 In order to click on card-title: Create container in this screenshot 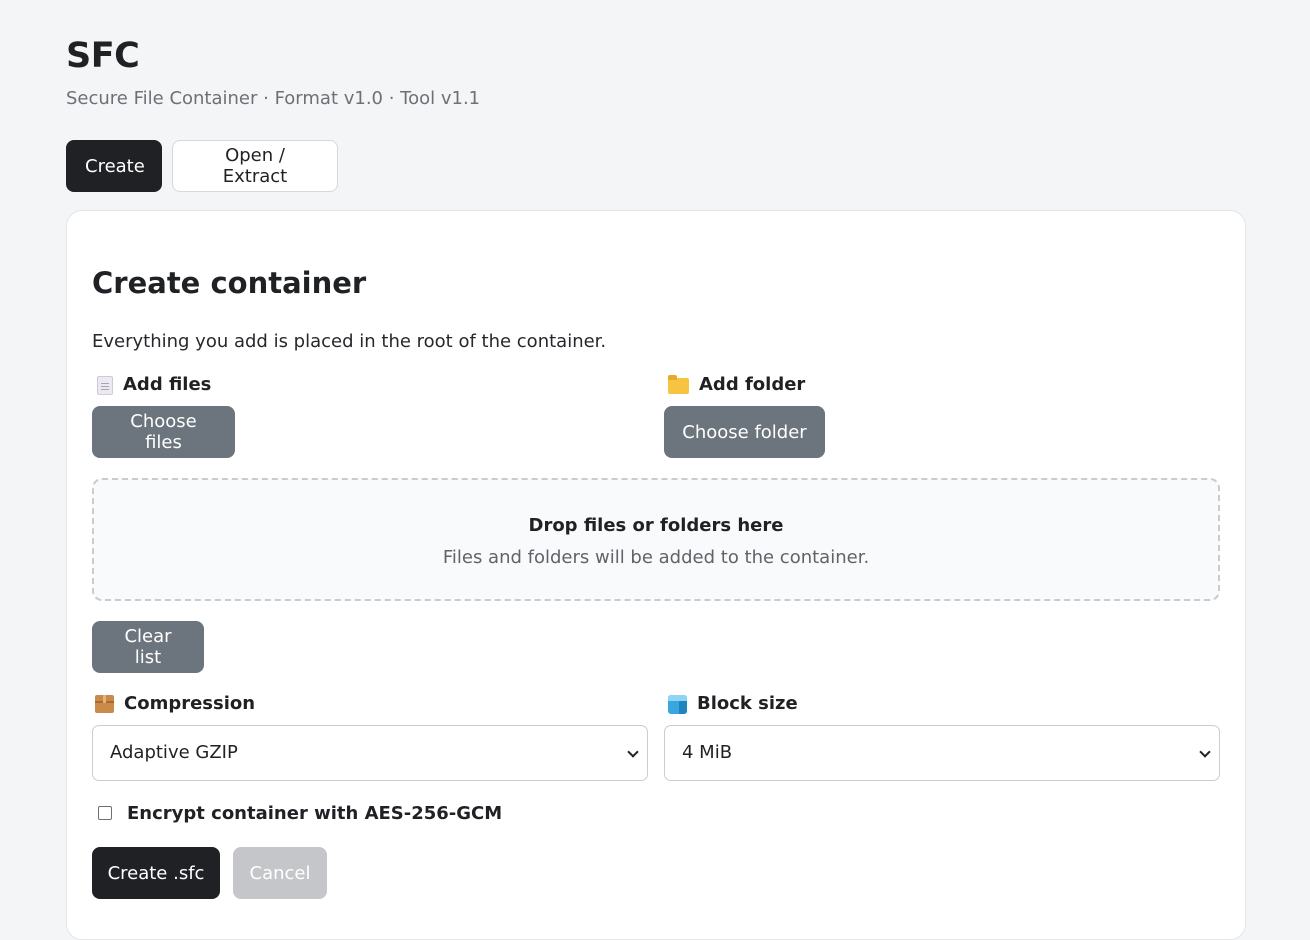, I will do `click(229, 283)`.